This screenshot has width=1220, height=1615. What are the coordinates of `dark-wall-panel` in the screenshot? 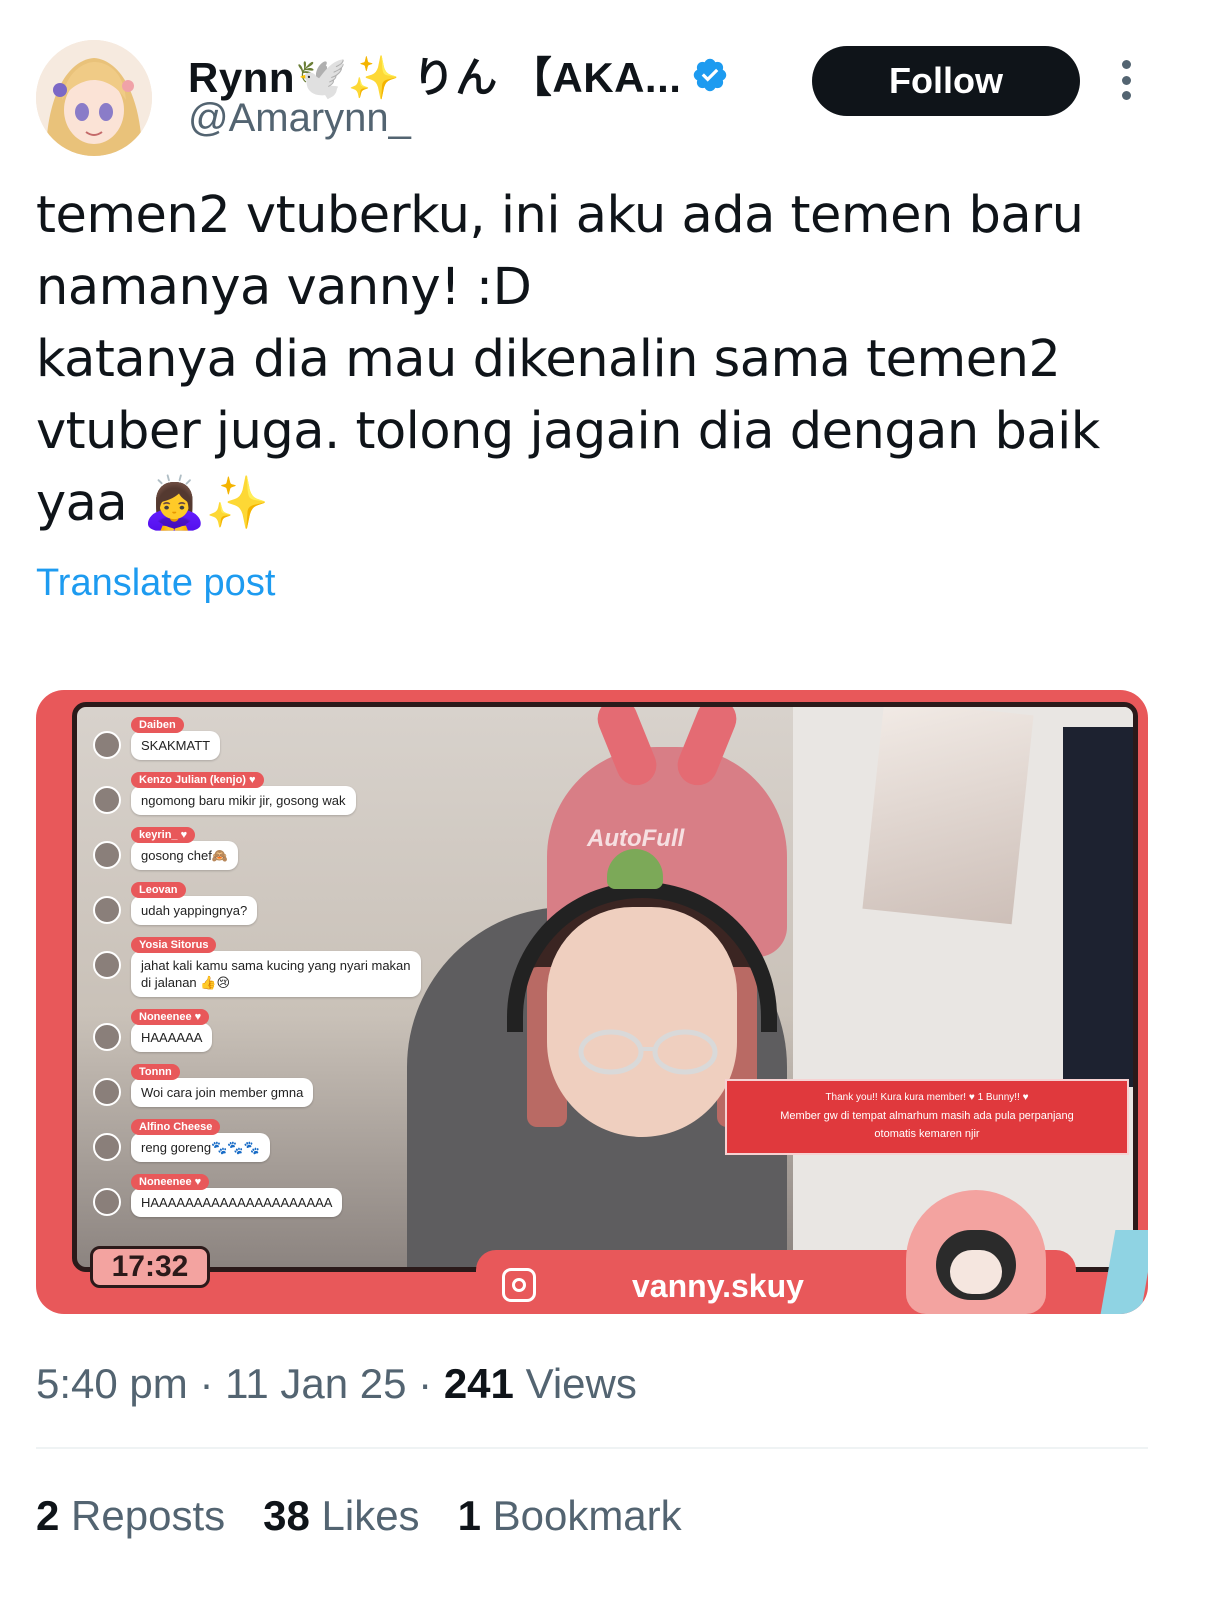 It's located at (1098, 907).